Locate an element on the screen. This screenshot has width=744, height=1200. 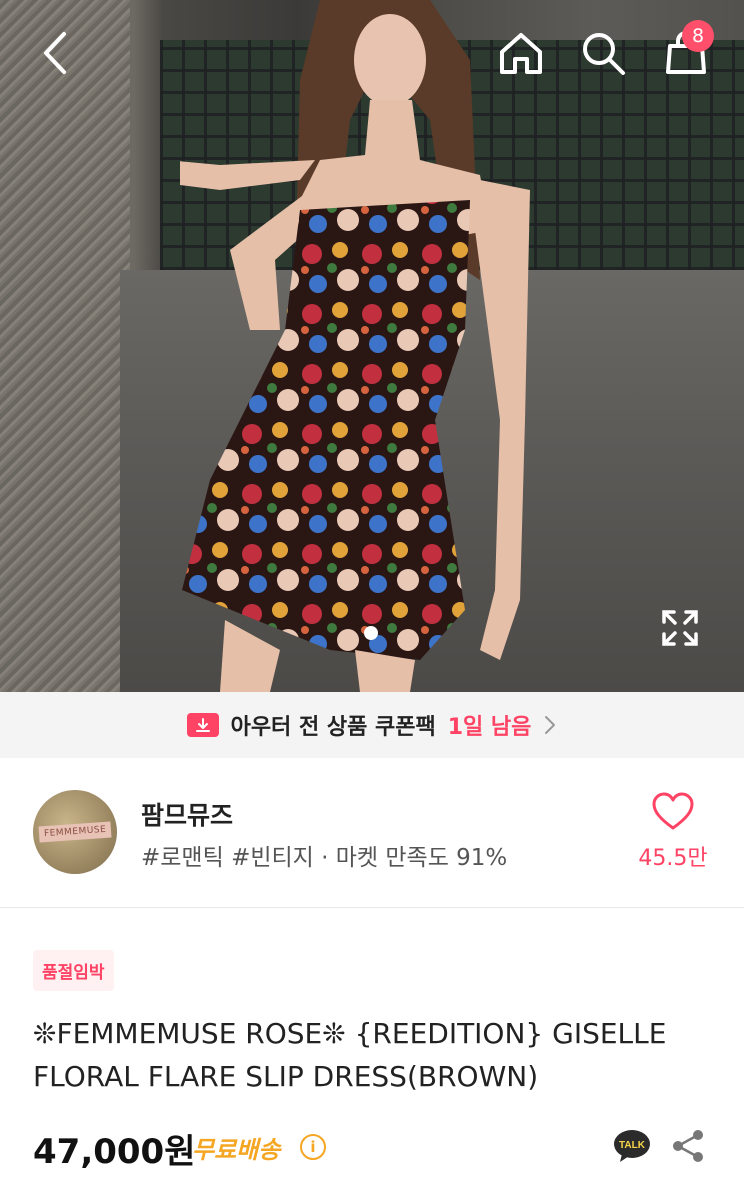
kakao-talk-icon: TALK is located at coordinates (632, 1146).